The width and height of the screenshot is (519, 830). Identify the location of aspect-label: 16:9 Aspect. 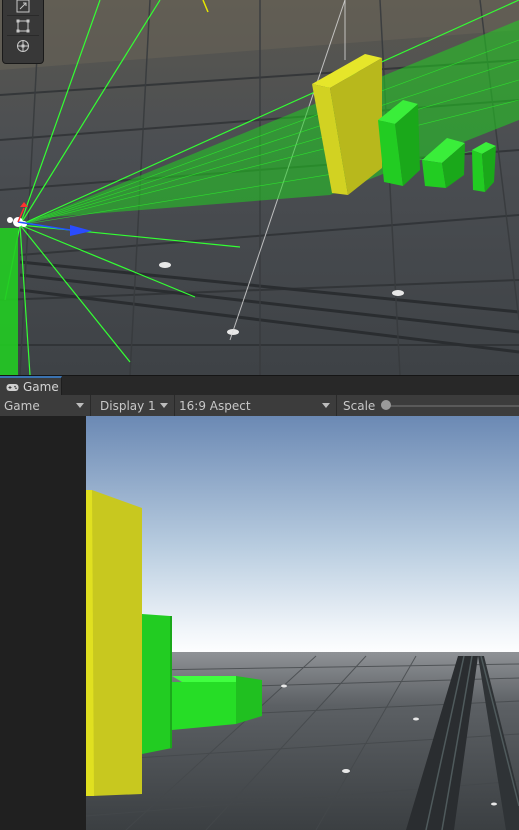
(215, 405).